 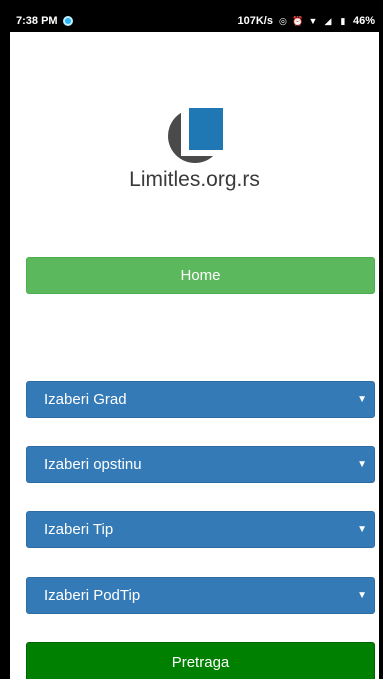 What do you see at coordinates (67, 21) in the screenshot?
I see `notification-dot-icon` at bounding box center [67, 21].